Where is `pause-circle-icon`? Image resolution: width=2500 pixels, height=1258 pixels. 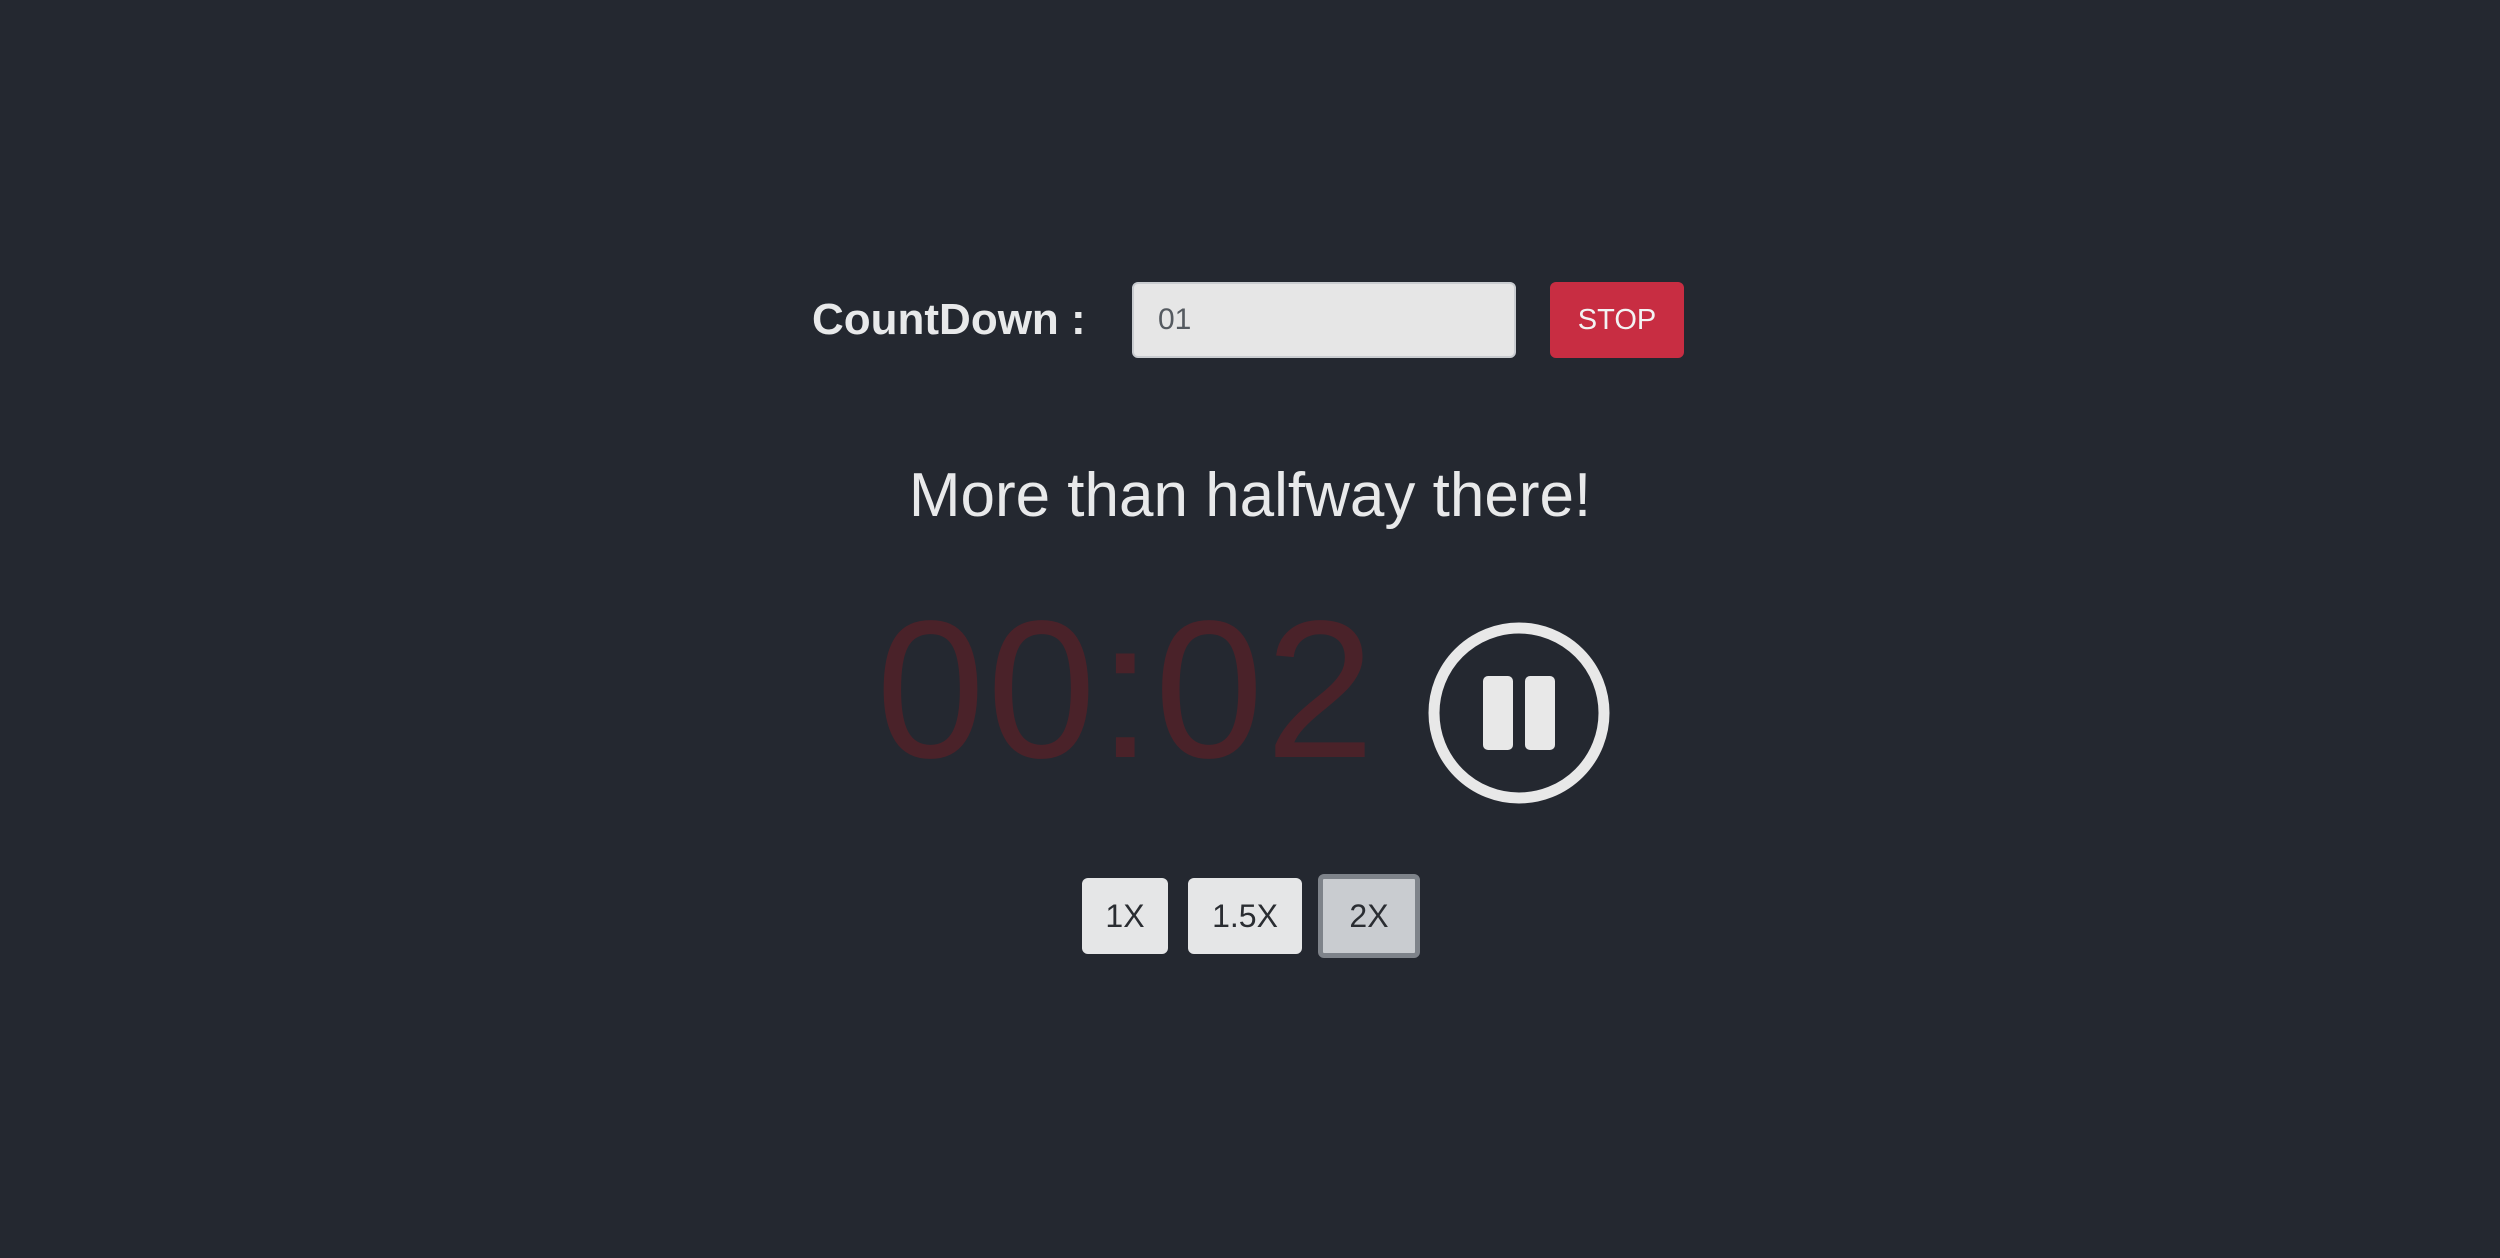 pause-circle-icon is located at coordinates (1519, 713).